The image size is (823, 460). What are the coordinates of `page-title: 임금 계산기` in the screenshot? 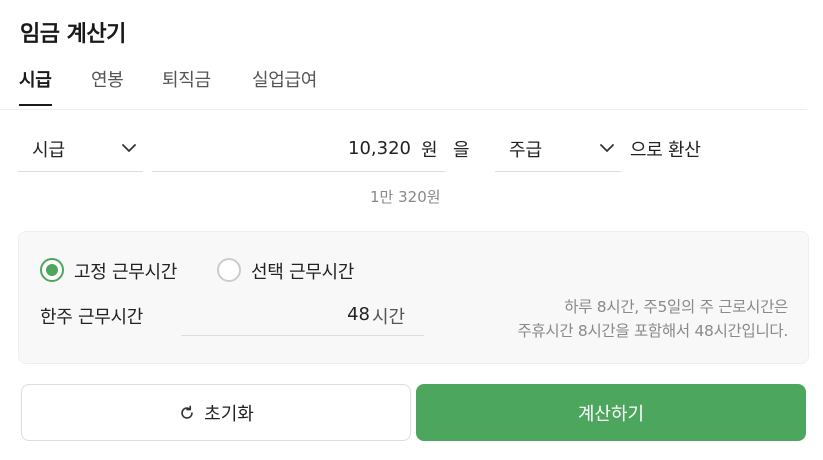 It's located at (73, 34).